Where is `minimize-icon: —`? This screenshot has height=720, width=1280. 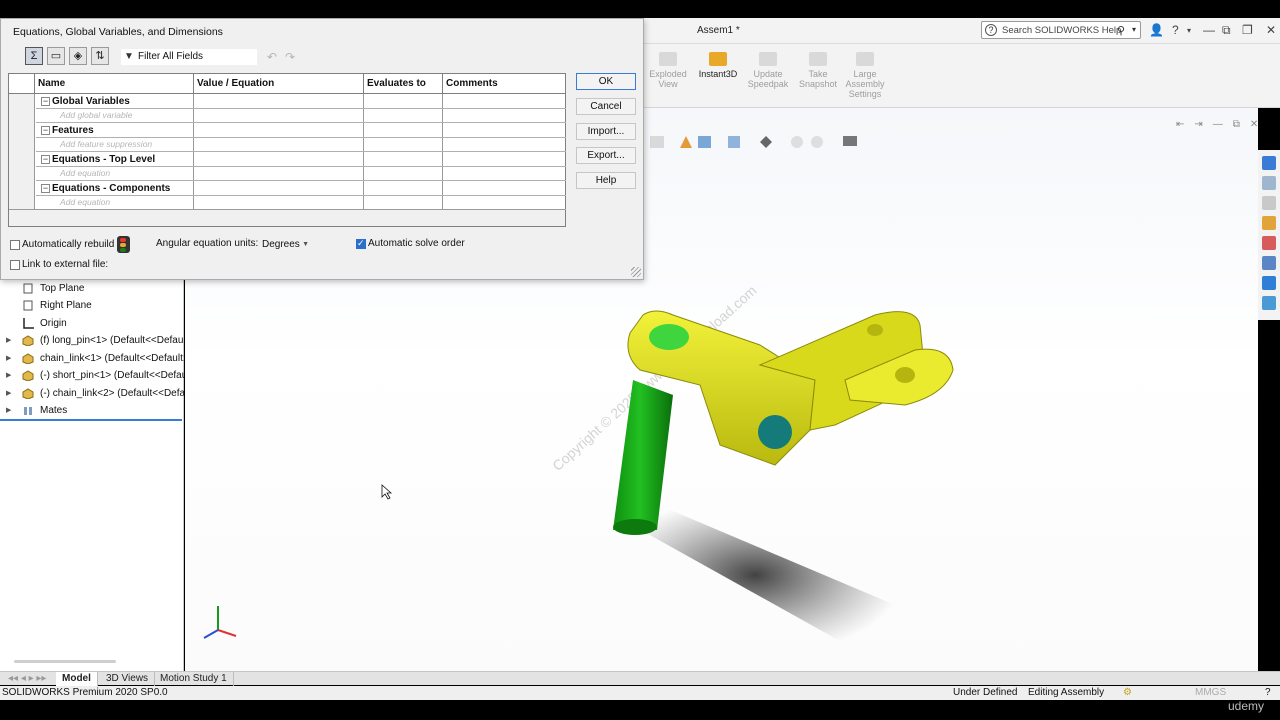 minimize-icon: — is located at coordinates (1209, 30).